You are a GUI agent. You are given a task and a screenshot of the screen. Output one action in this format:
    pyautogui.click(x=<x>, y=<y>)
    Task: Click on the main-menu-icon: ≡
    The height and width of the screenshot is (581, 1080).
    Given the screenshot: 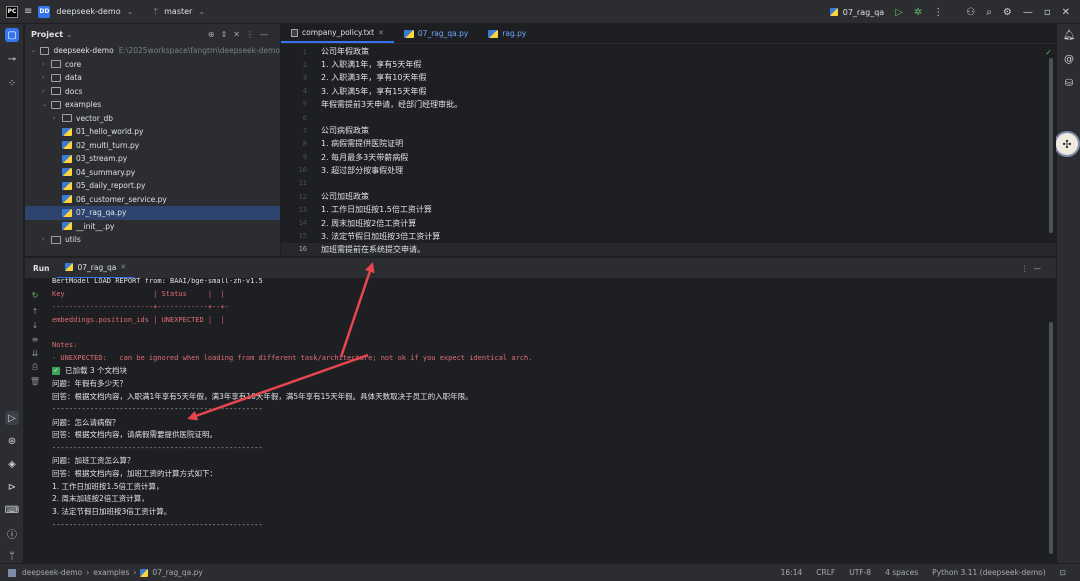 What is the action you would take?
    pyautogui.click(x=28, y=11)
    